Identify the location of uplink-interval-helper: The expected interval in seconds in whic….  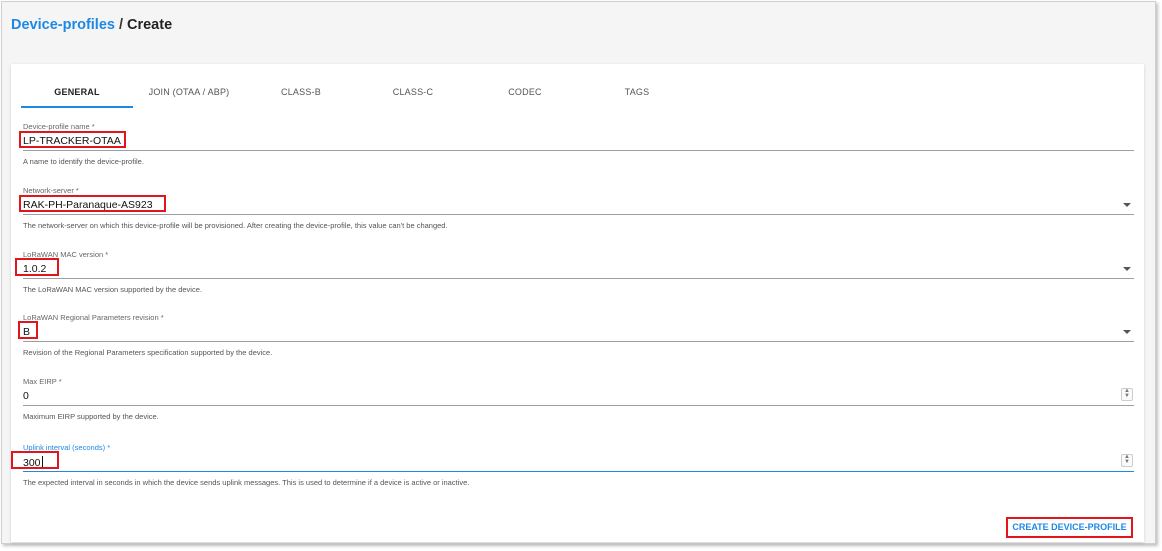
(246, 482).